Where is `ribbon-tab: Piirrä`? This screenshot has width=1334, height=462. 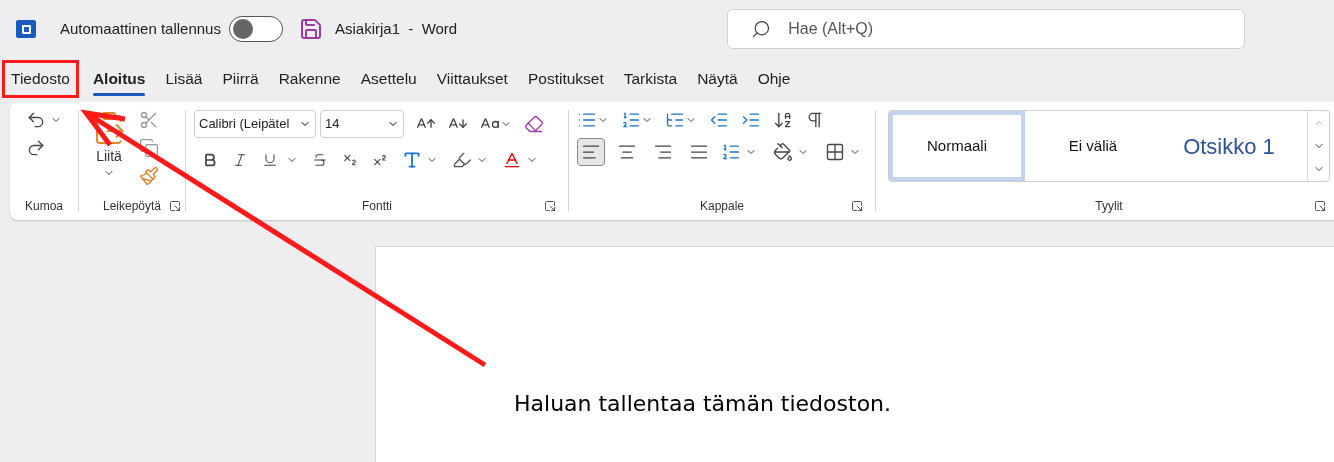
ribbon-tab: Piirrä is located at coordinates (240, 79).